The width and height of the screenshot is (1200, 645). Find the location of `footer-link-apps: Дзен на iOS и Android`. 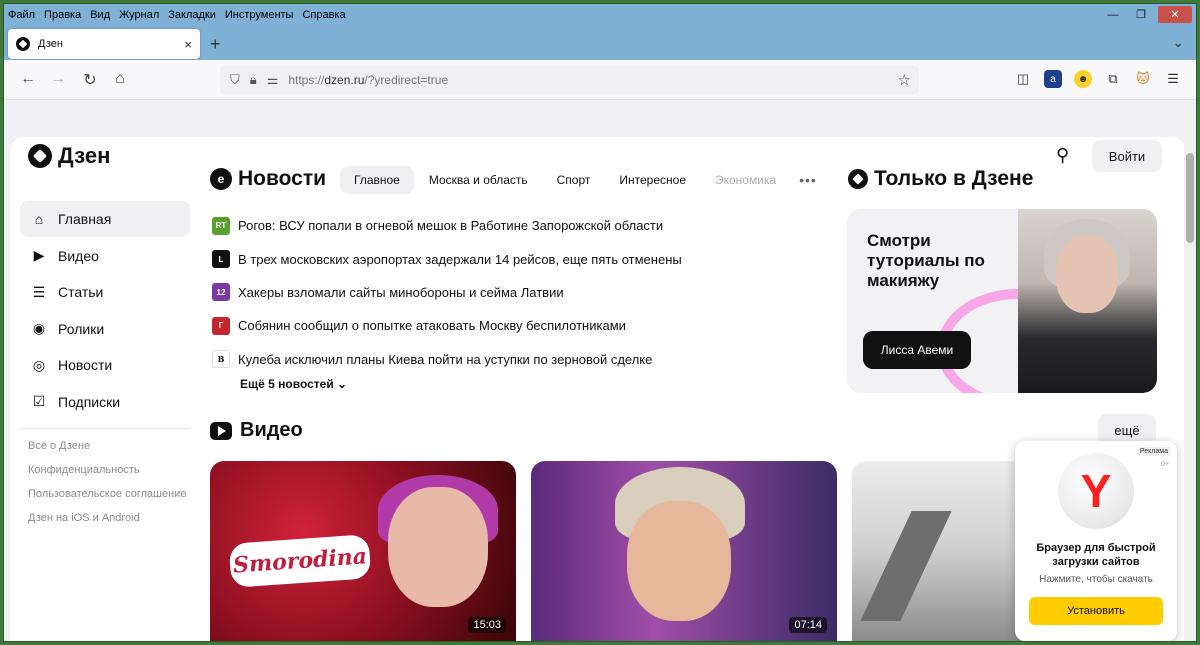

footer-link-apps: Дзен на iOS и Android is located at coordinates (105, 518).